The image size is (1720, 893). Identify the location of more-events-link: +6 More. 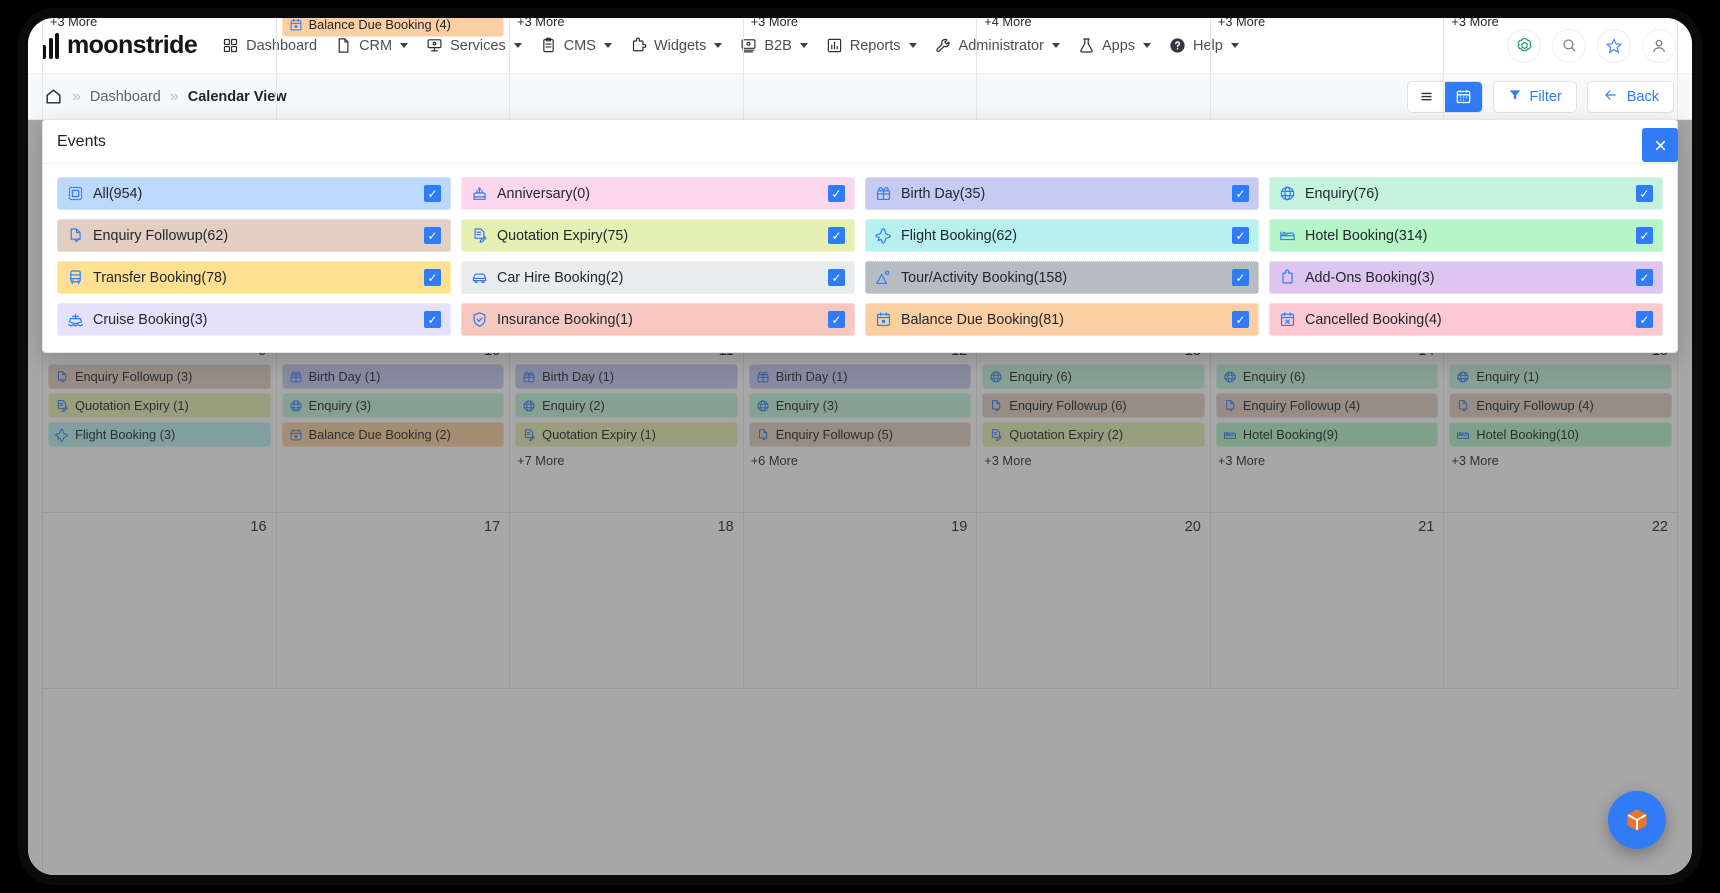
(860, 460).